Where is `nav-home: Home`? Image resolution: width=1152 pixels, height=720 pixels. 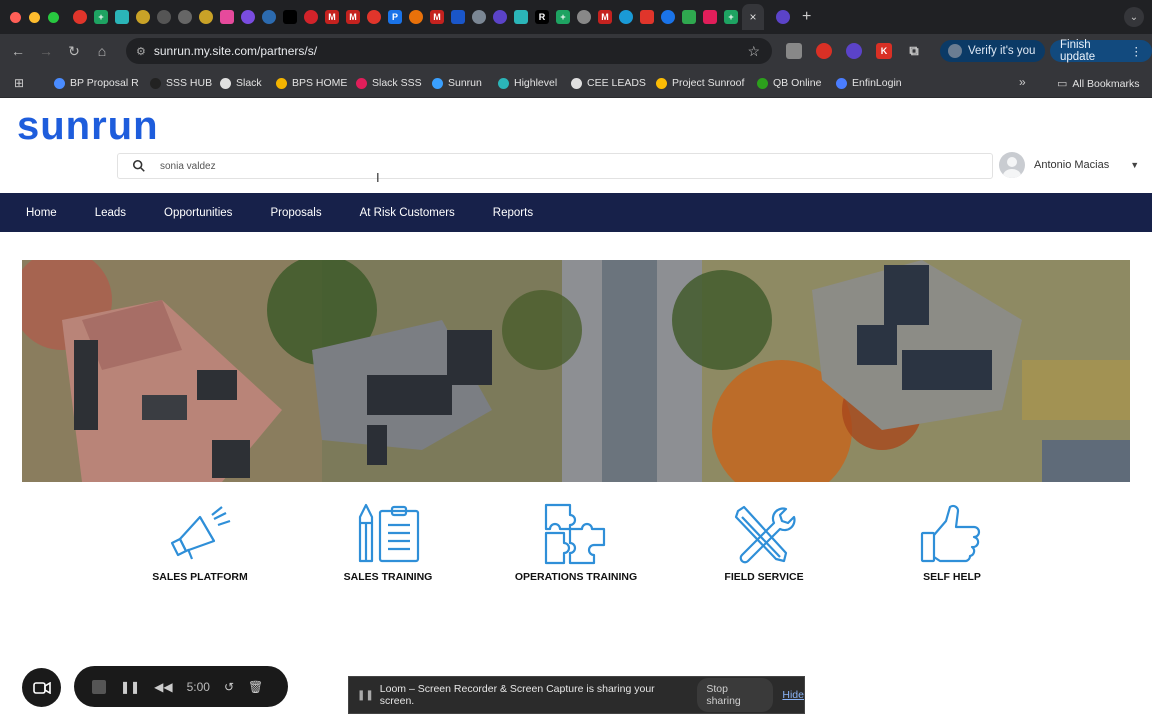
nav-home: Home is located at coordinates (41, 213).